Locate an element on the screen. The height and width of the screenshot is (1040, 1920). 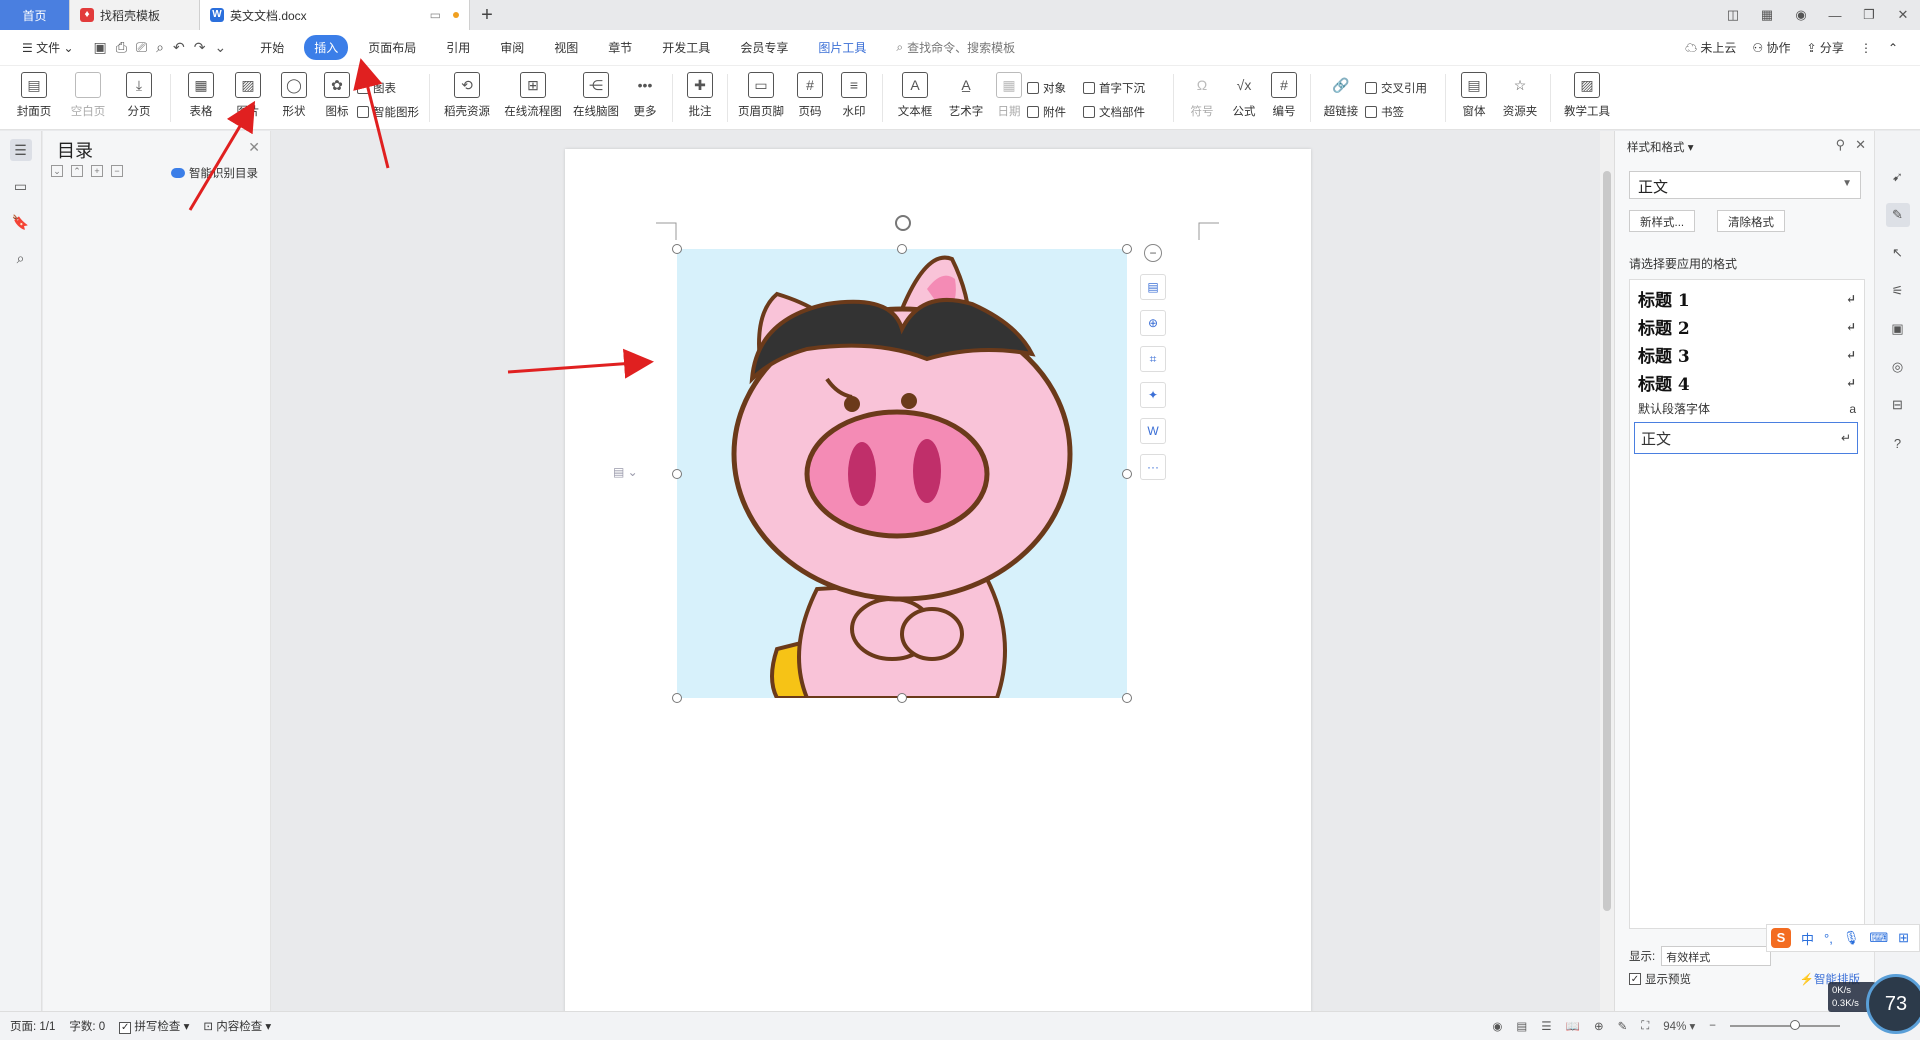
inserted-picture is located at coordinates (902, 473).